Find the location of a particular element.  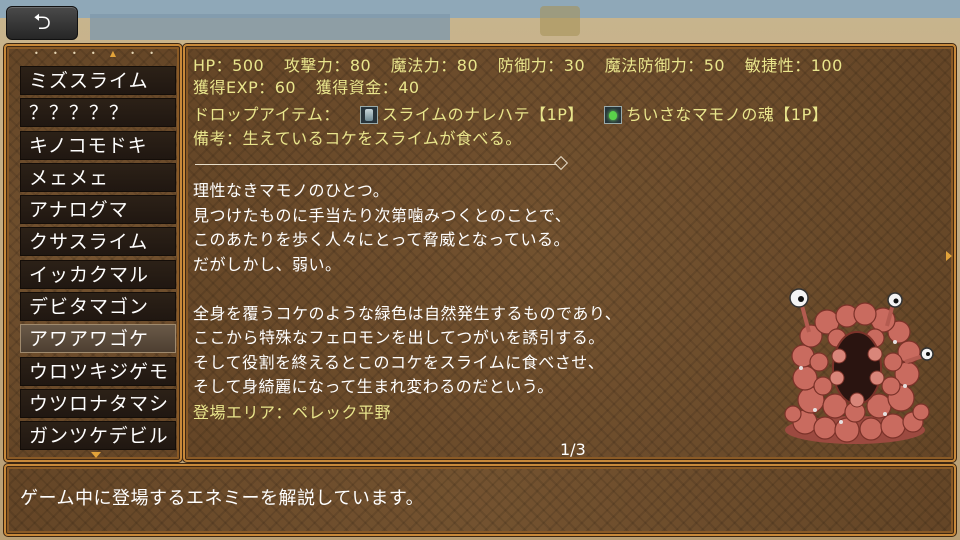

enemy-list-item: キノコモドキ is located at coordinates (98, 145).